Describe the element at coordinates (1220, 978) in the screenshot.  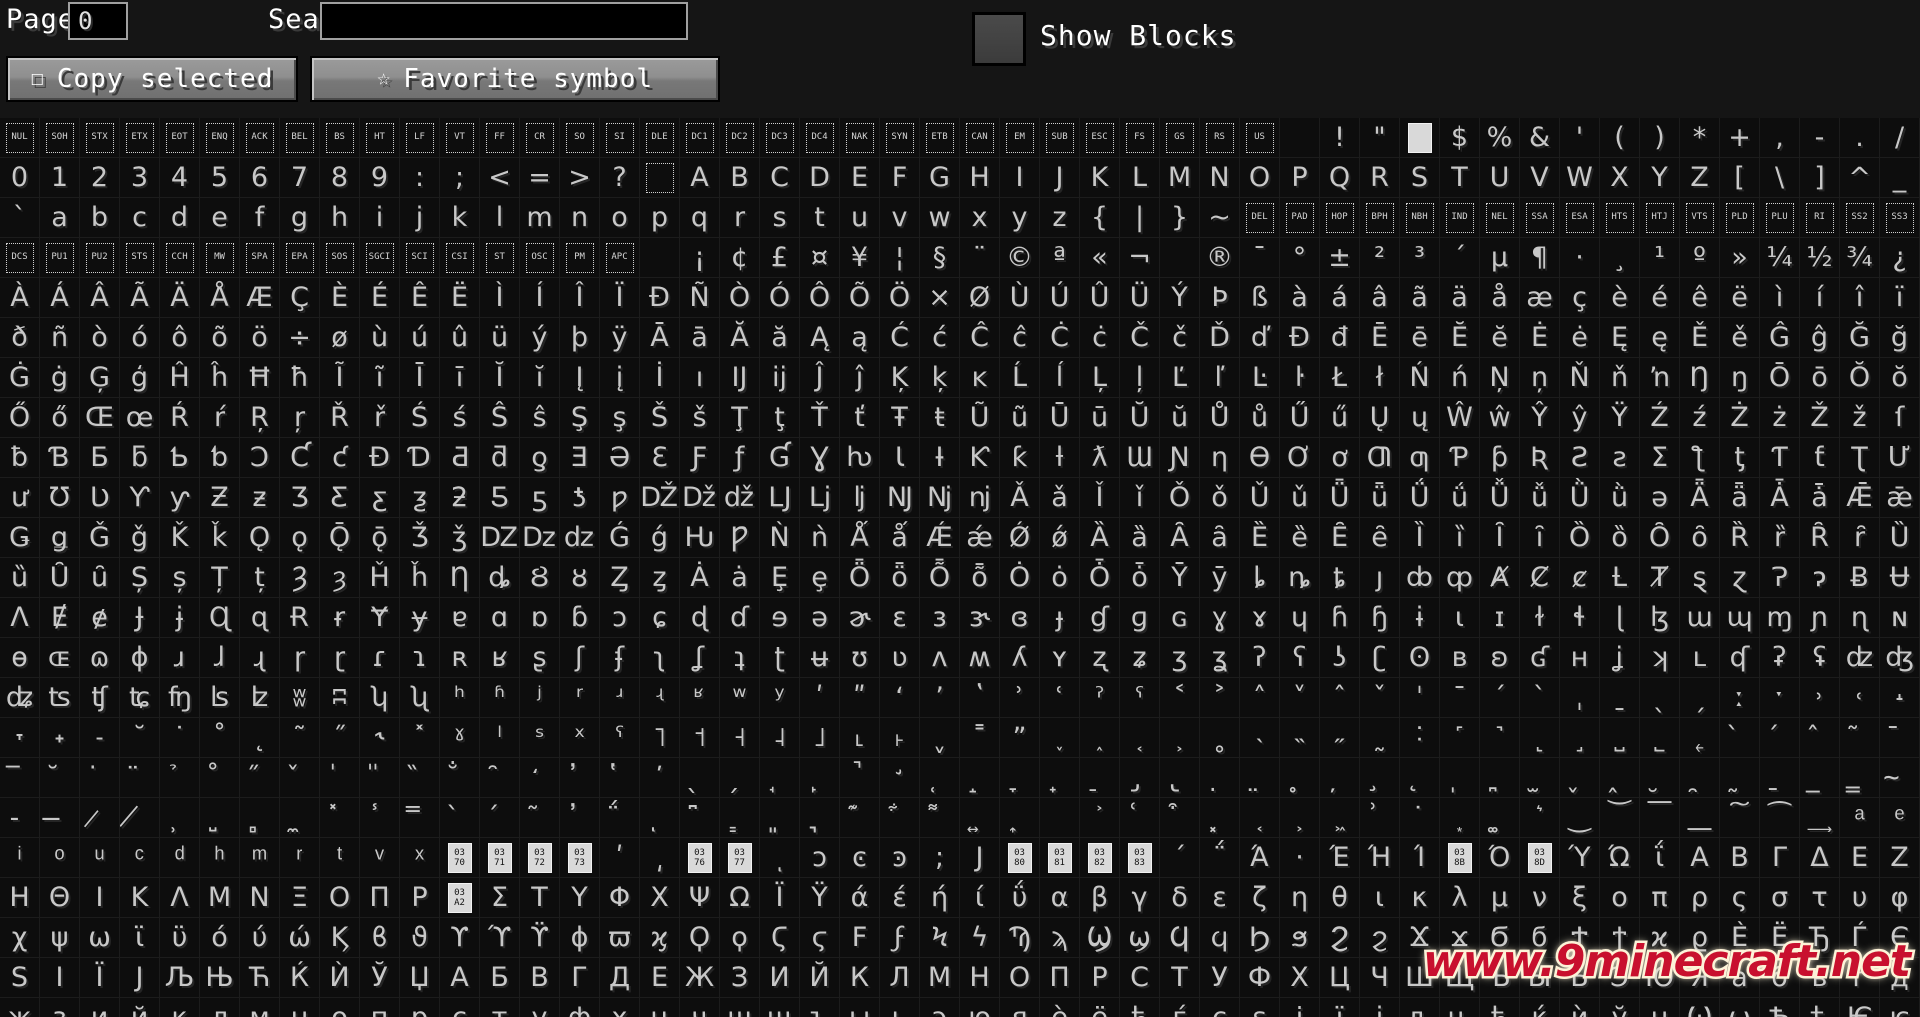
I see `symbol-cell: У` at that location.